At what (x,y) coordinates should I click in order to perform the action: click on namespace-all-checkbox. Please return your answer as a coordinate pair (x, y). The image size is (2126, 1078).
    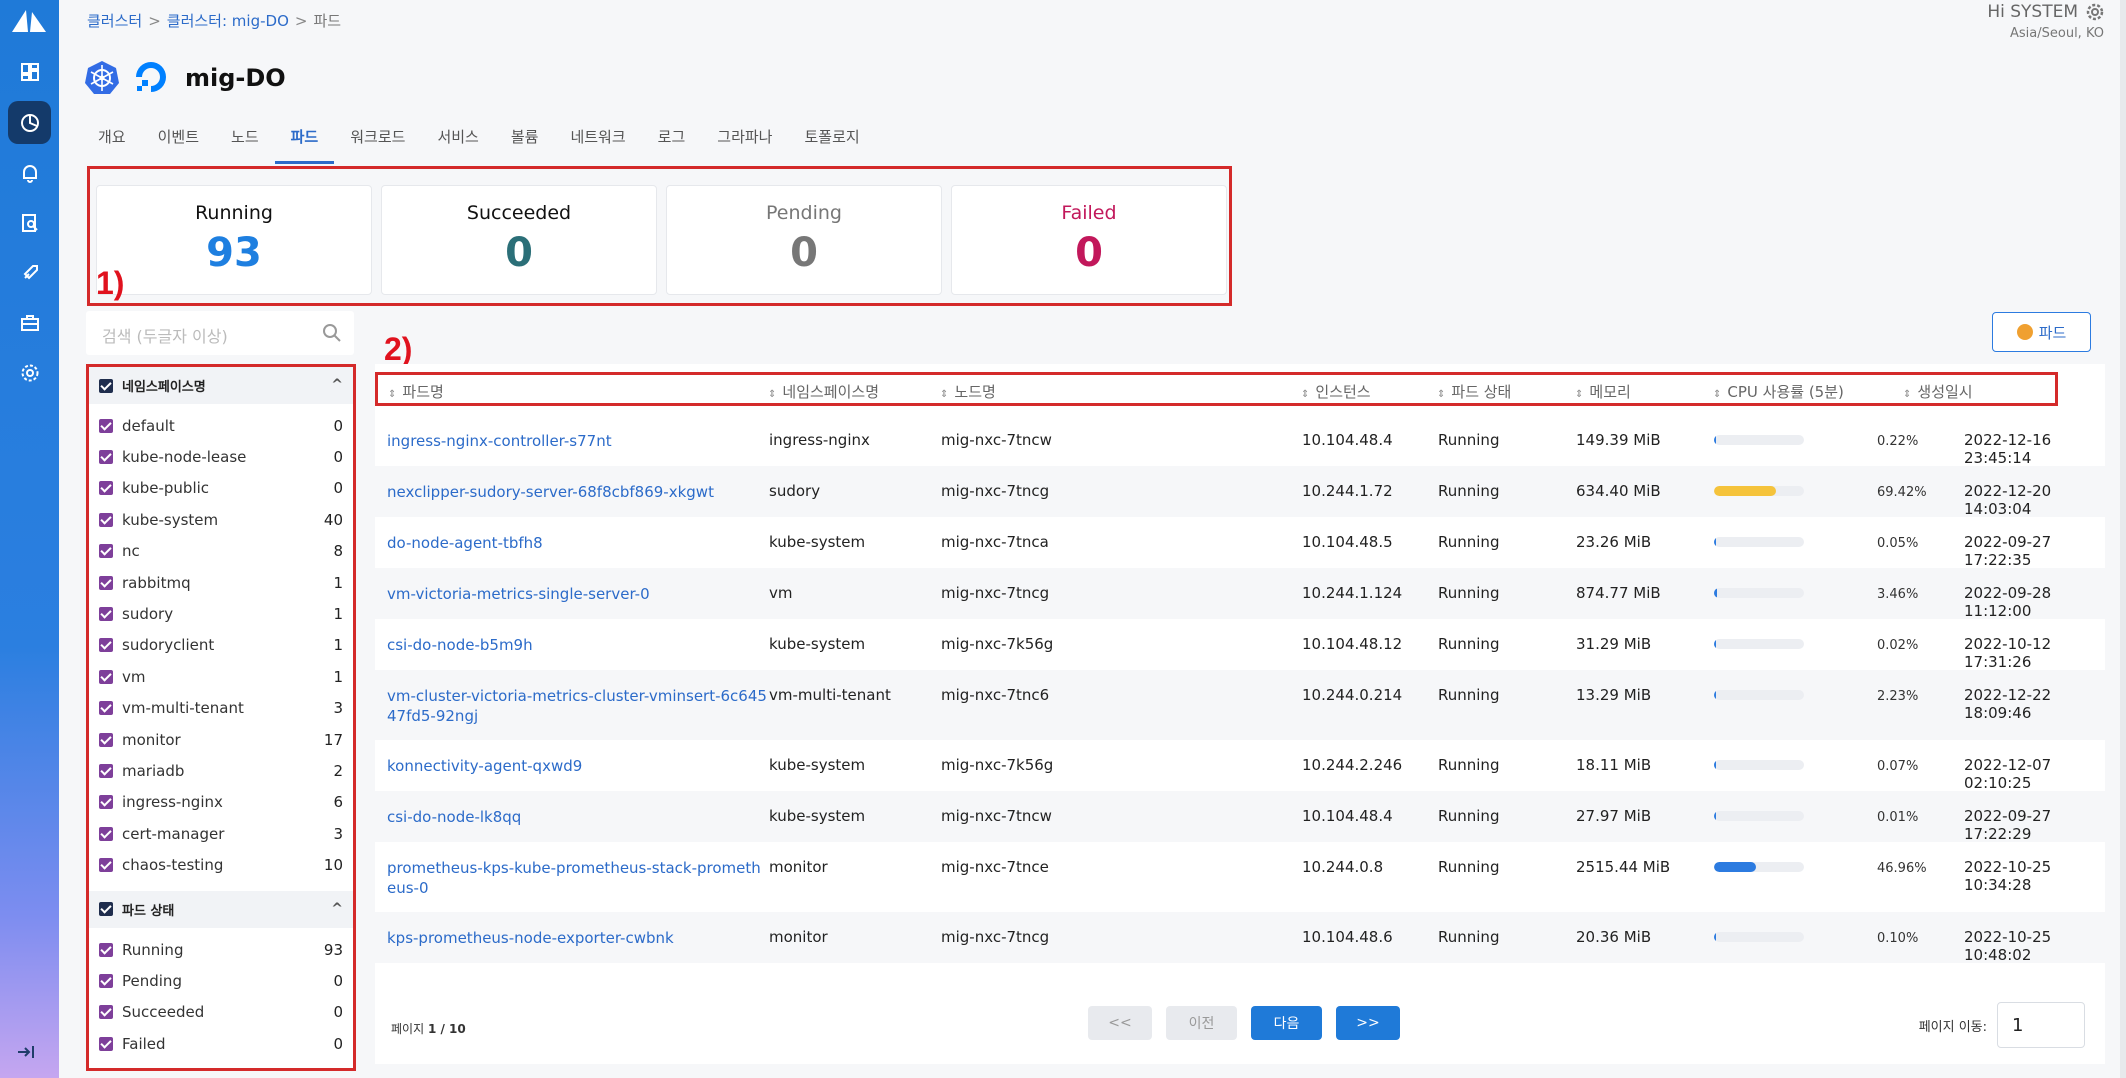
    Looking at the image, I should click on (106, 385).